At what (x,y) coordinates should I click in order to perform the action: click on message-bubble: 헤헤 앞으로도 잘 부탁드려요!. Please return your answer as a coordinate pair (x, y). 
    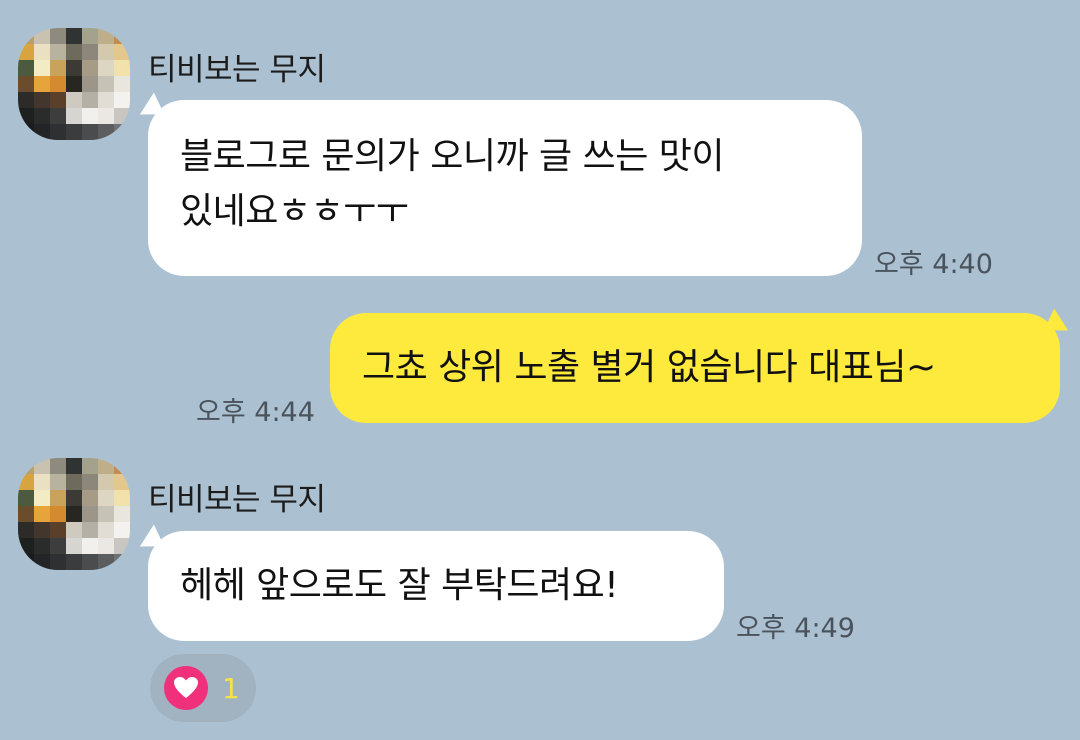
    Looking at the image, I should click on (436, 586).